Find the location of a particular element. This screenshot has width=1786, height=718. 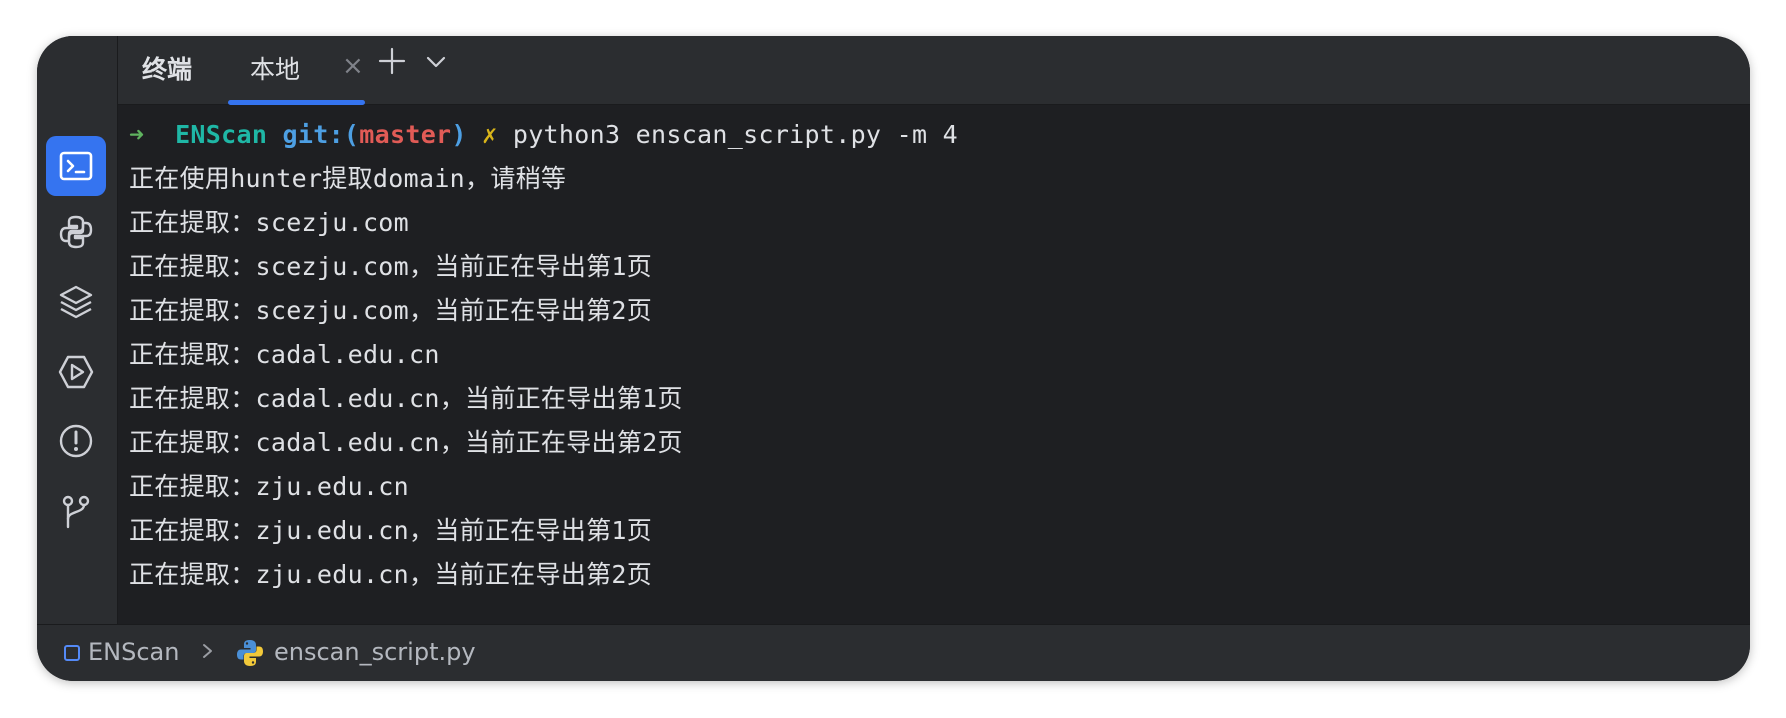

new-tab-plus-icon is located at coordinates (392, 61).